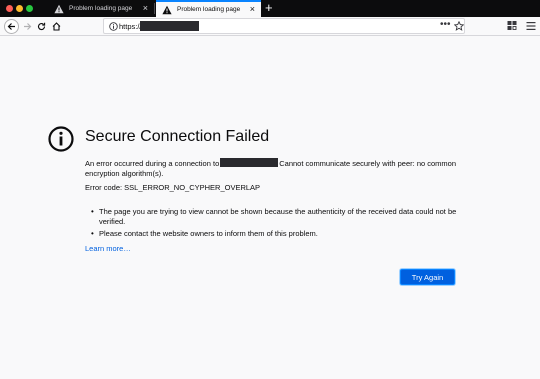 This screenshot has height=379, width=540. What do you see at coordinates (173, 187) in the screenshot?
I see `error-code: Error code: SSL_ERROR_NO_CYPHER_OVERLAP` at bounding box center [173, 187].